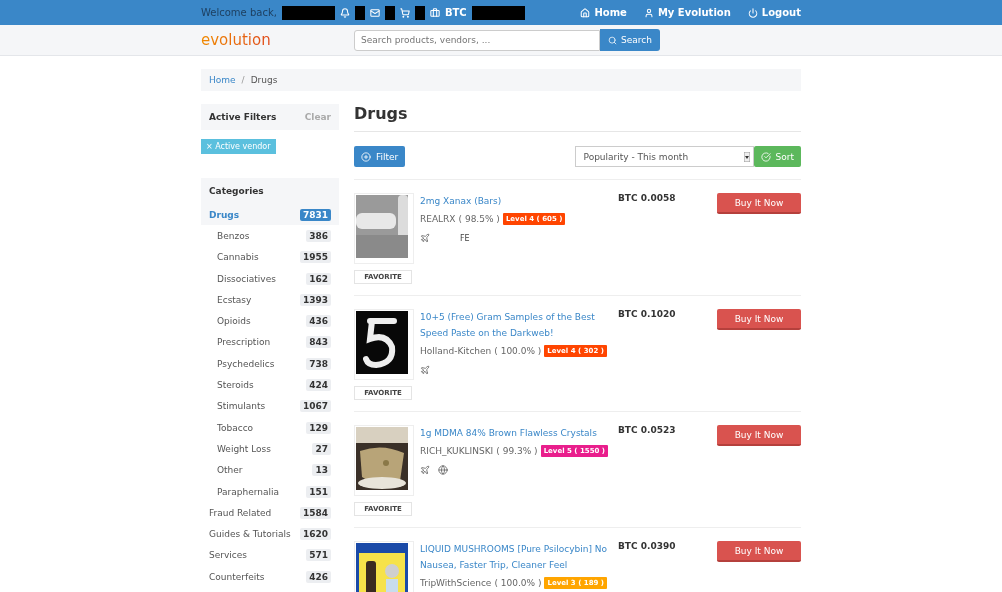  What do you see at coordinates (318, 385) in the screenshot?
I see `category-count: 424` at bounding box center [318, 385].